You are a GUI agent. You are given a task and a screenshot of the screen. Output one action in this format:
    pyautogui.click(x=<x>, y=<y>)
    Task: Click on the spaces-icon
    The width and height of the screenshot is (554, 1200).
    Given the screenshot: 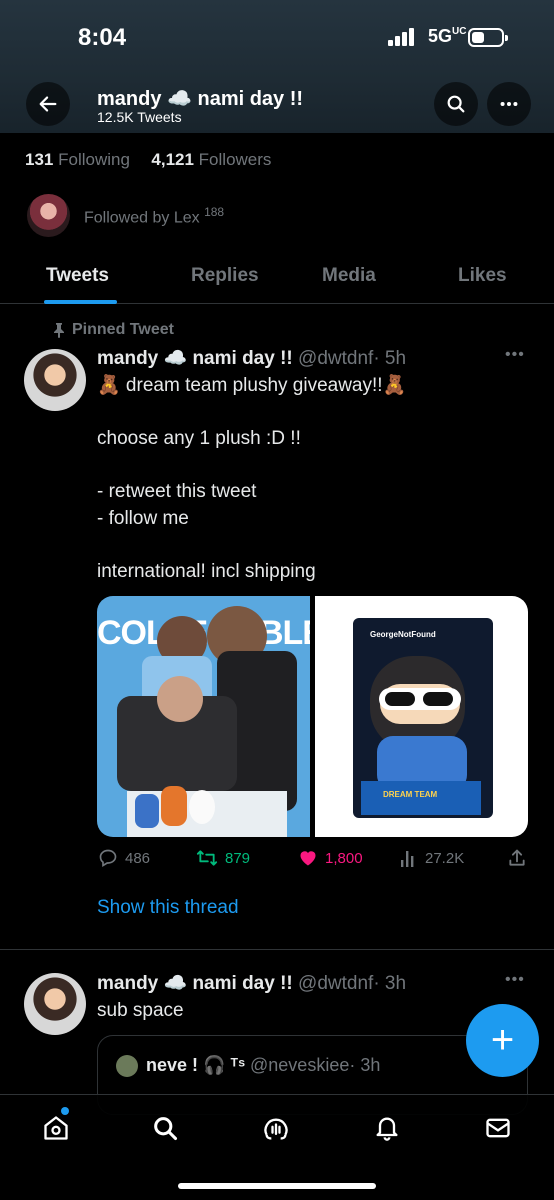 What is the action you would take?
    pyautogui.click(x=276, y=1129)
    